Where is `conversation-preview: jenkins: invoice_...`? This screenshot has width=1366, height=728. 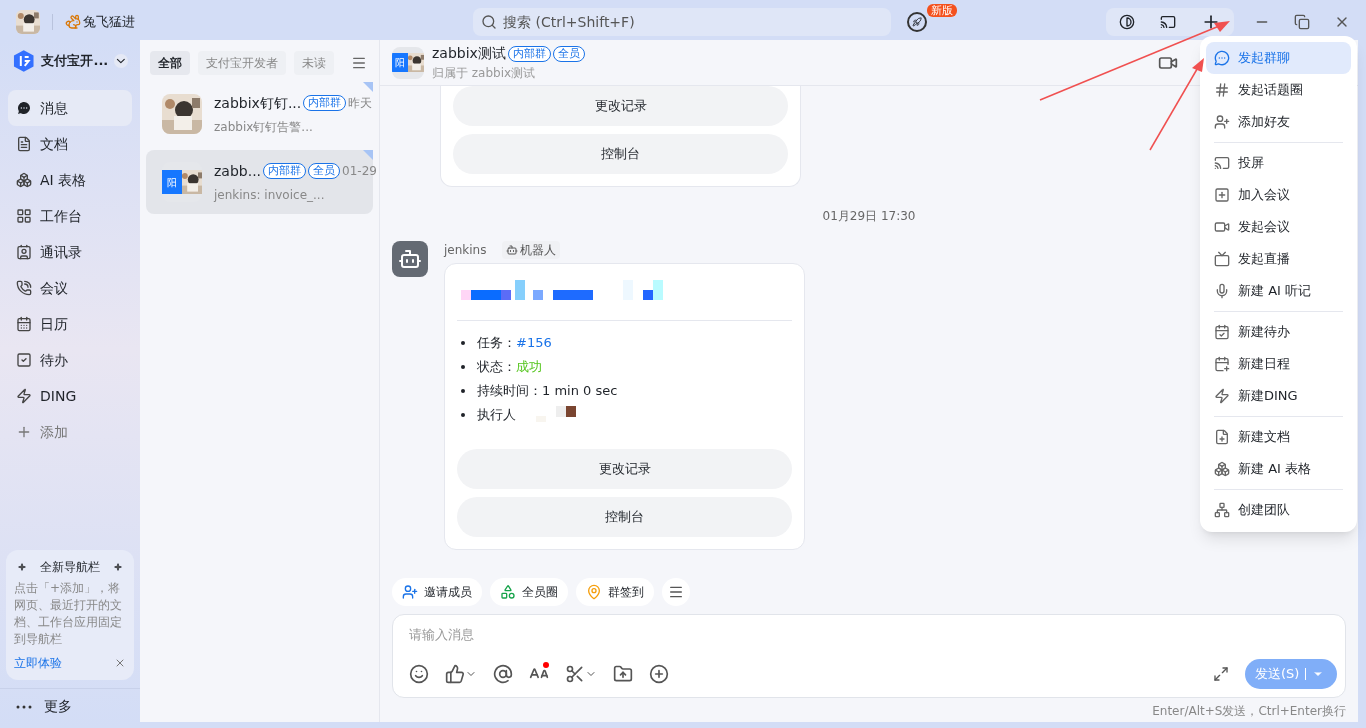 conversation-preview: jenkins: invoice_... is located at coordinates (270, 195).